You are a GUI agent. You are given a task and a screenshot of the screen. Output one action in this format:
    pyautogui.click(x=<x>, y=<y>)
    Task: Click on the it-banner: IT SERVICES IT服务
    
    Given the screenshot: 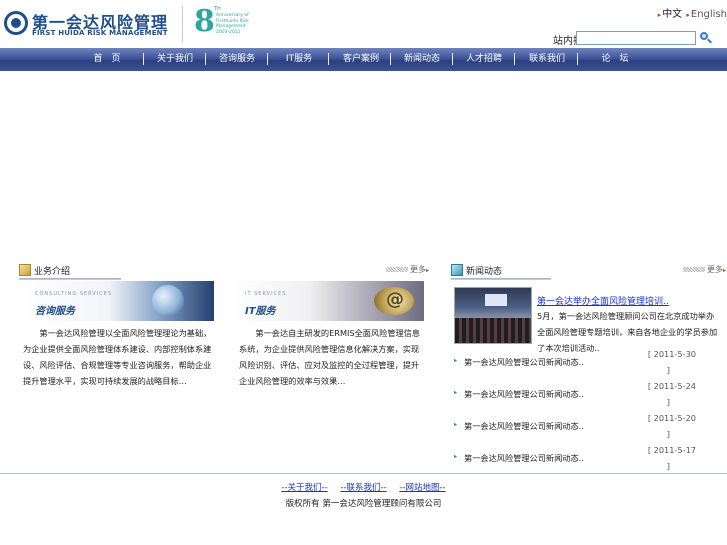 What is the action you would take?
    pyautogui.click(x=328, y=301)
    